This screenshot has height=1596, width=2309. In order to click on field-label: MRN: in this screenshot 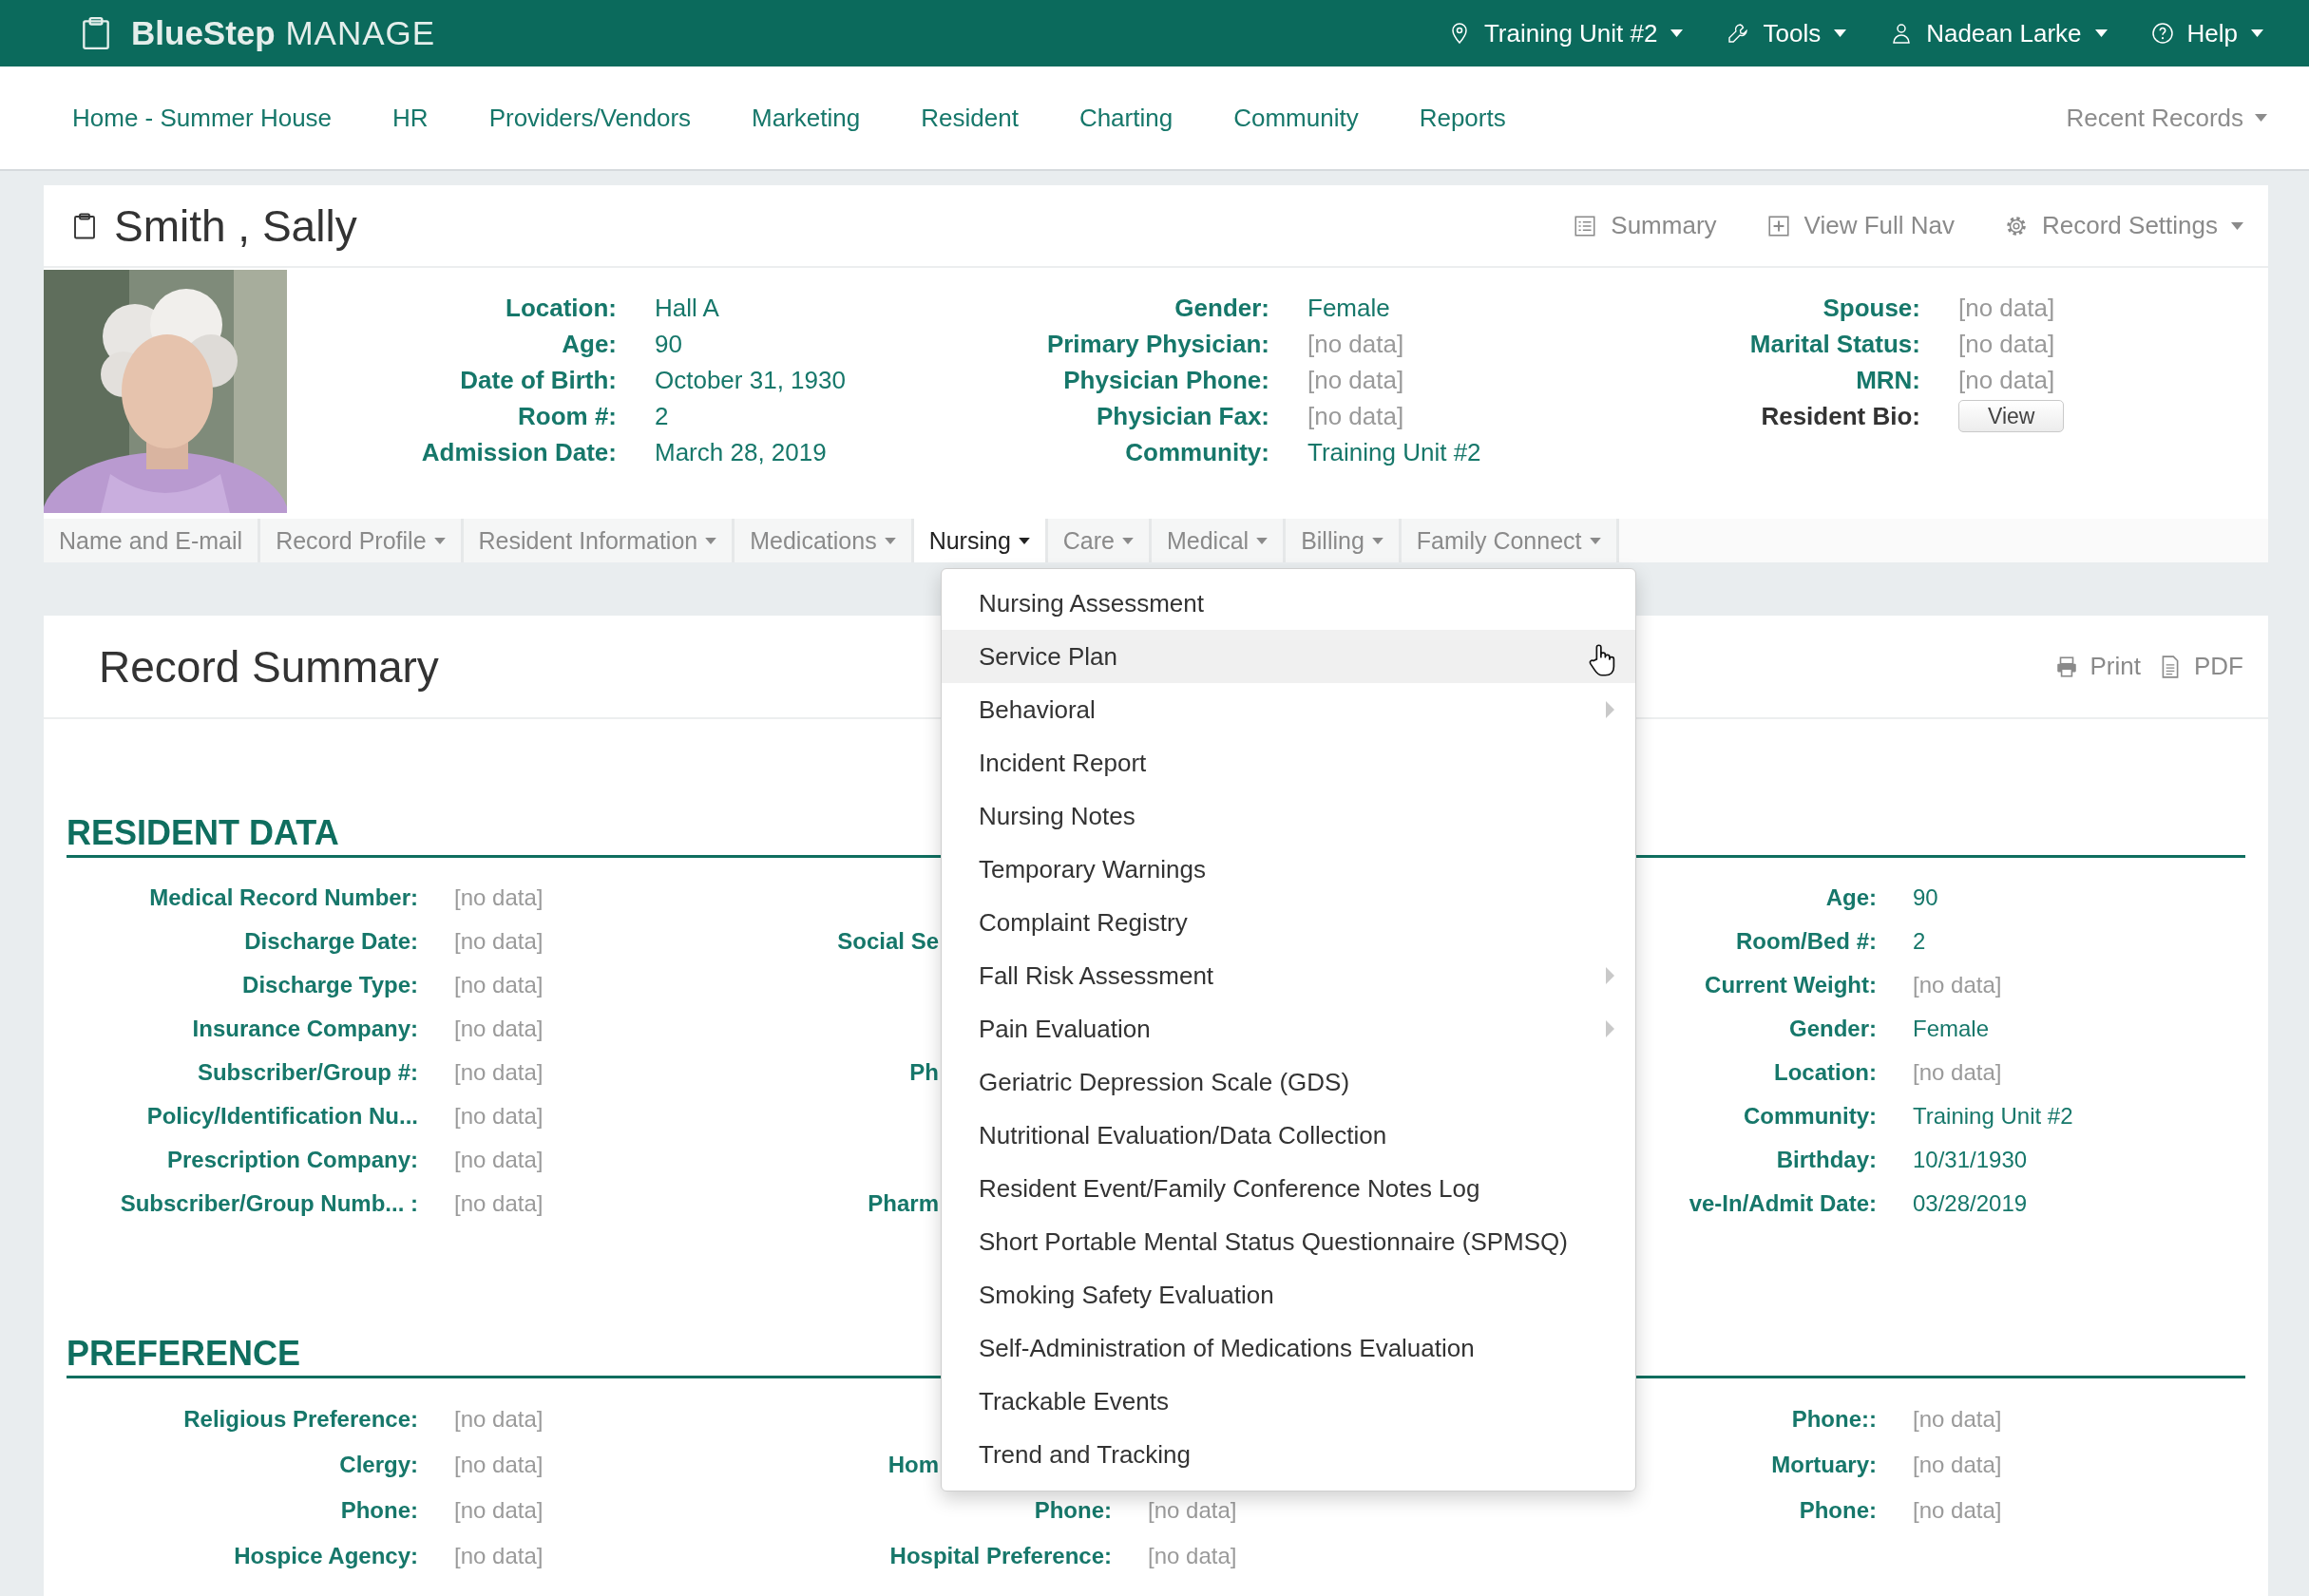, I will do `click(1888, 380)`.